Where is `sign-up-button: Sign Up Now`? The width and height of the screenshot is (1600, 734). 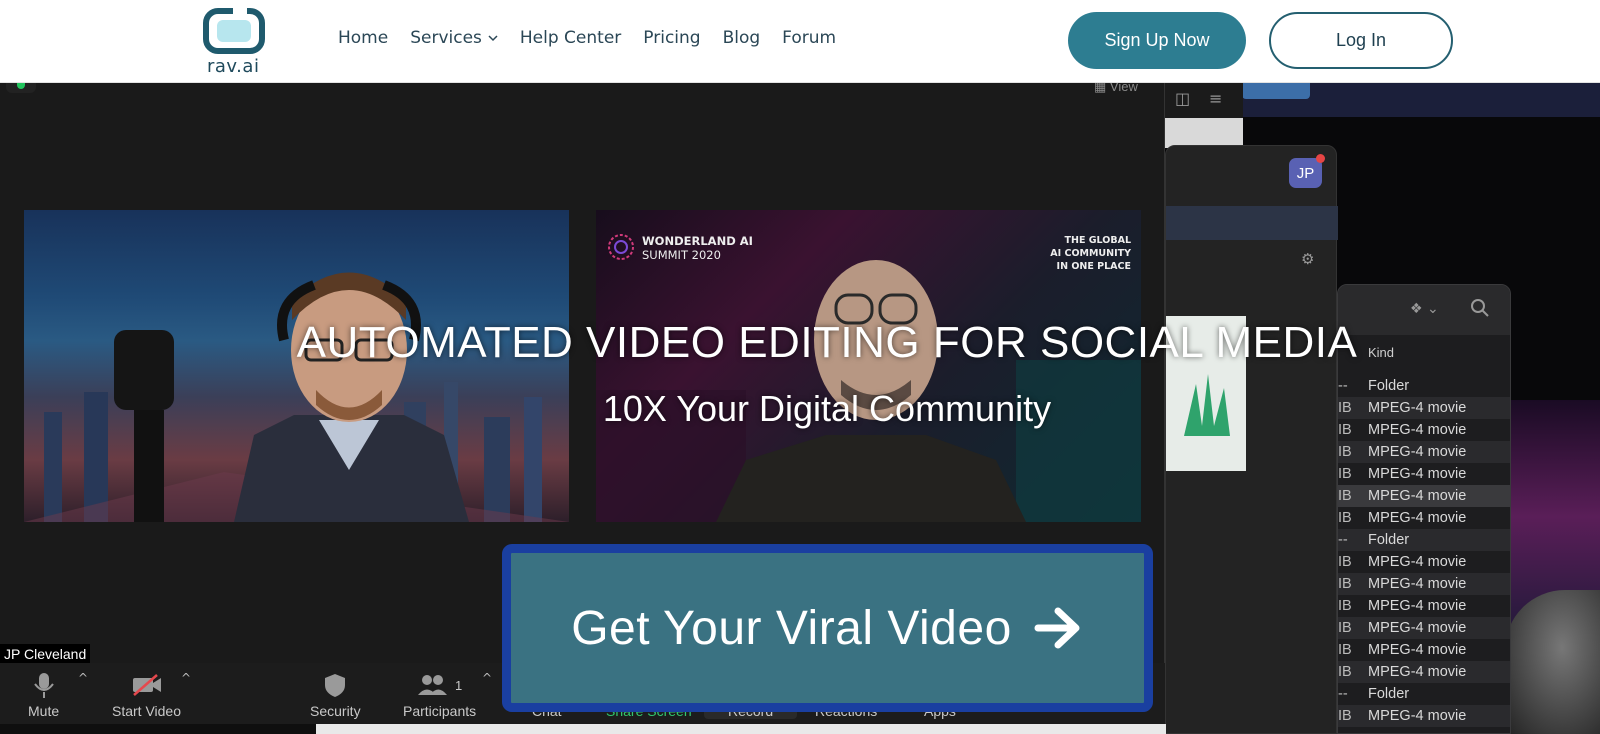 sign-up-button: Sign Up Now is located at coordinates (1157, 40).